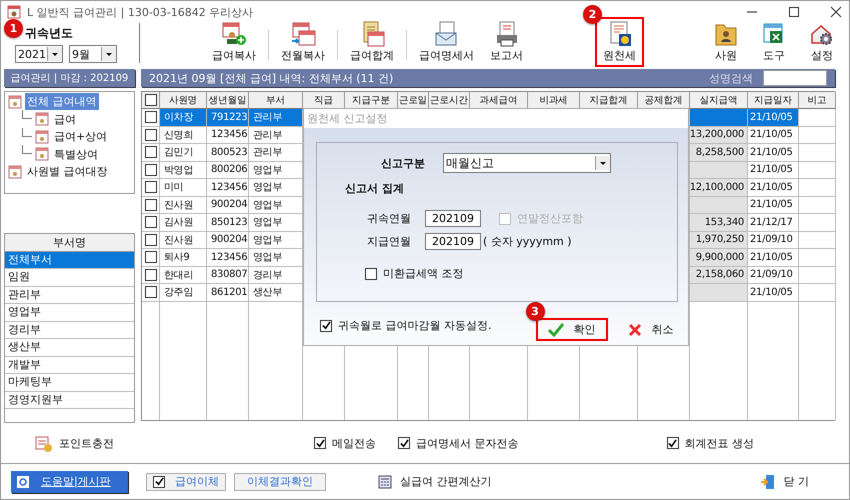 Image resolution: width=850 pixels, height=500 pixels. Describe the element at coordinates (449, 100) in the screenshot. I see `column-header: 근로시간` at that location.